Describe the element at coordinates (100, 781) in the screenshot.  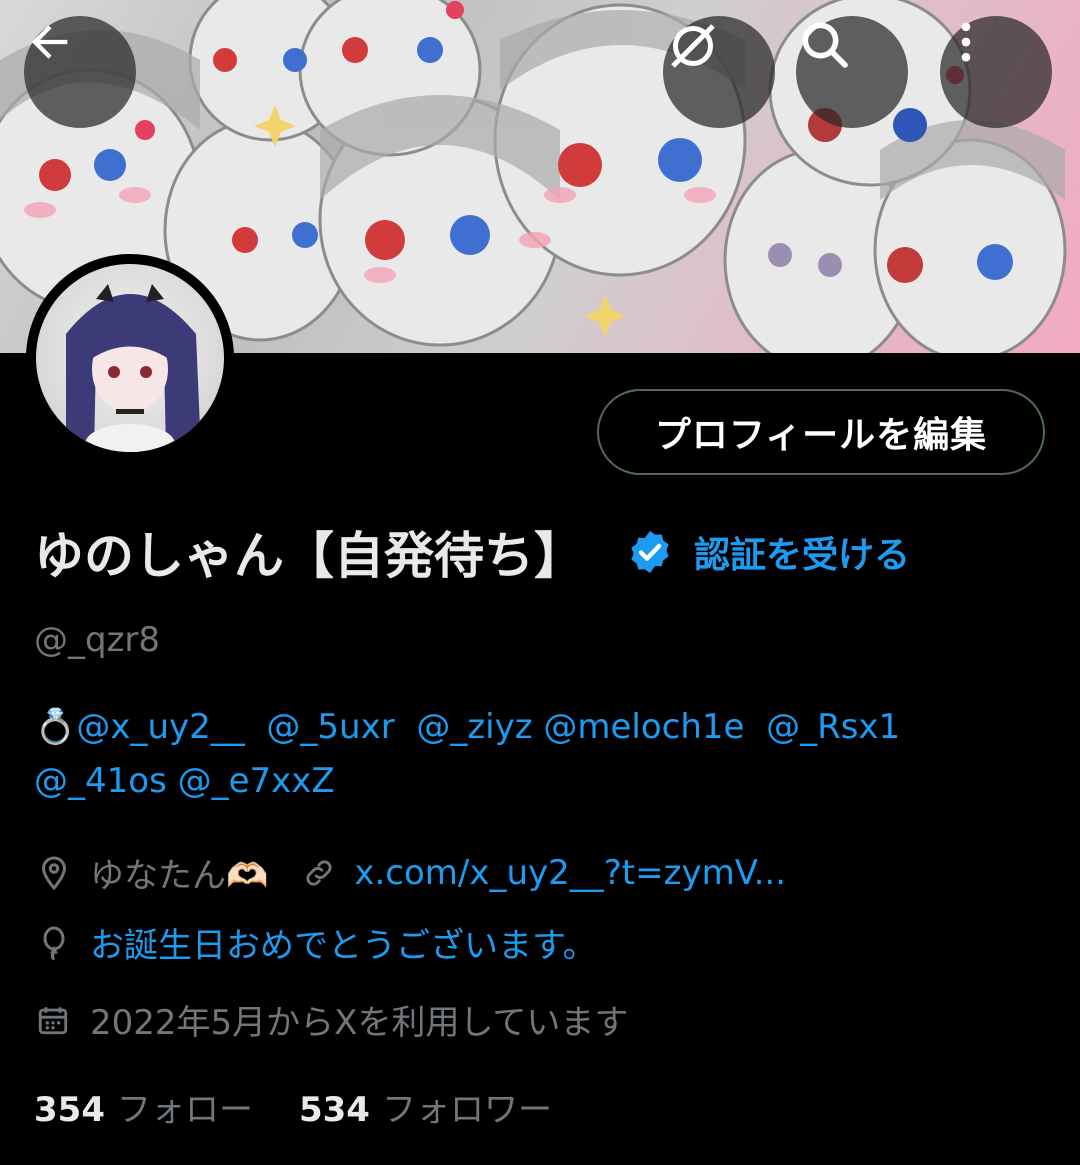
I see `bio-mention: @_41os` at that location.